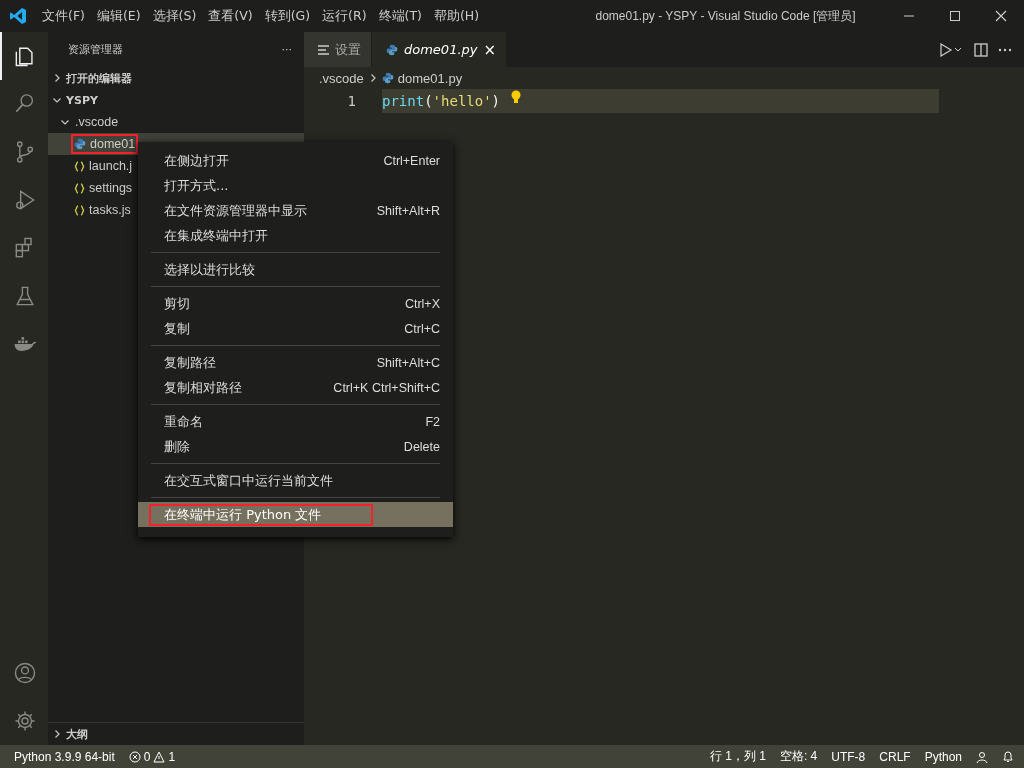 This screenshot has width=1024, height=768. I want to click on code-line: print('hello'), so click(441, 101).